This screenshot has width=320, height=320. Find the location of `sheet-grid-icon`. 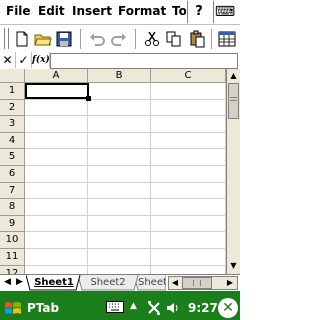

sheet-grid-icon is located at coordinates (227, 39).